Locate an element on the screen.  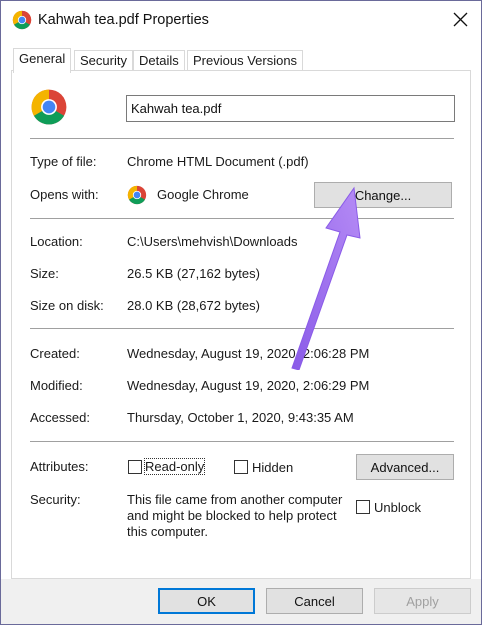
apply-button: Apply is located at coordinates (422, 601).